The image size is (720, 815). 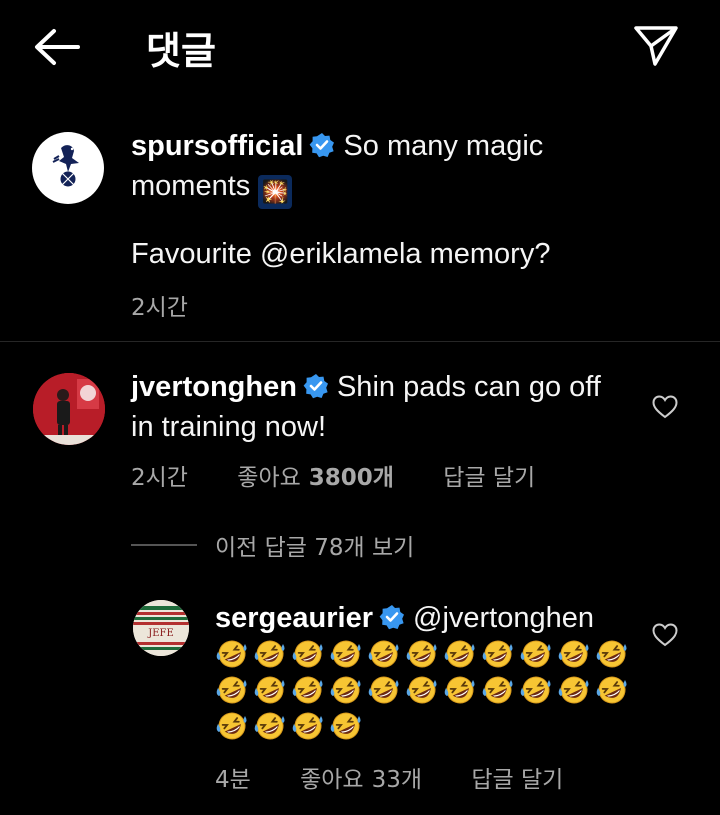 I want to click on sergeaurier-avatar: JEFE, so click(x=161, y=628).